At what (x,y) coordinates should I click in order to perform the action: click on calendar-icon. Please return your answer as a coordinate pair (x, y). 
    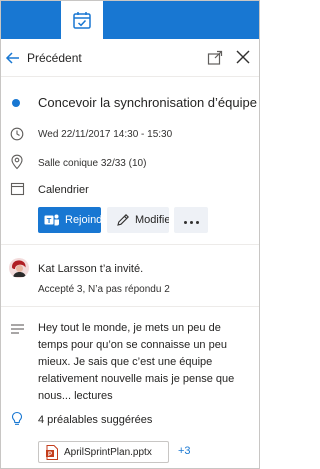
    Looking at the image, I should click on (17, 189).